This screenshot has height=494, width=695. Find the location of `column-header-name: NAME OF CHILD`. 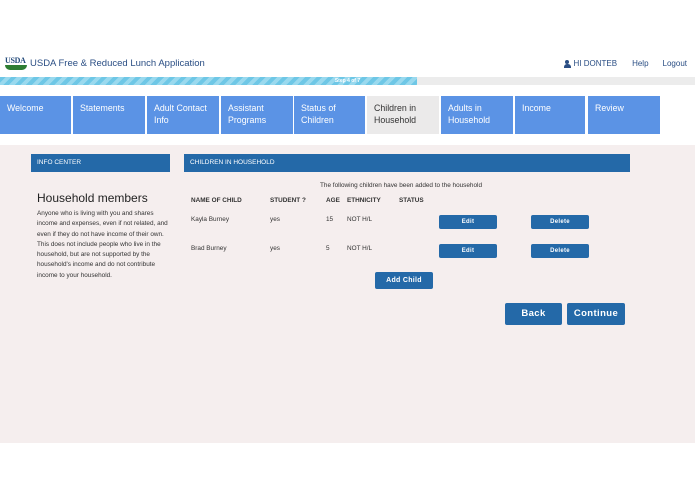

column-header-name: NAME OF CHILD is located at coordinates (216, 200).